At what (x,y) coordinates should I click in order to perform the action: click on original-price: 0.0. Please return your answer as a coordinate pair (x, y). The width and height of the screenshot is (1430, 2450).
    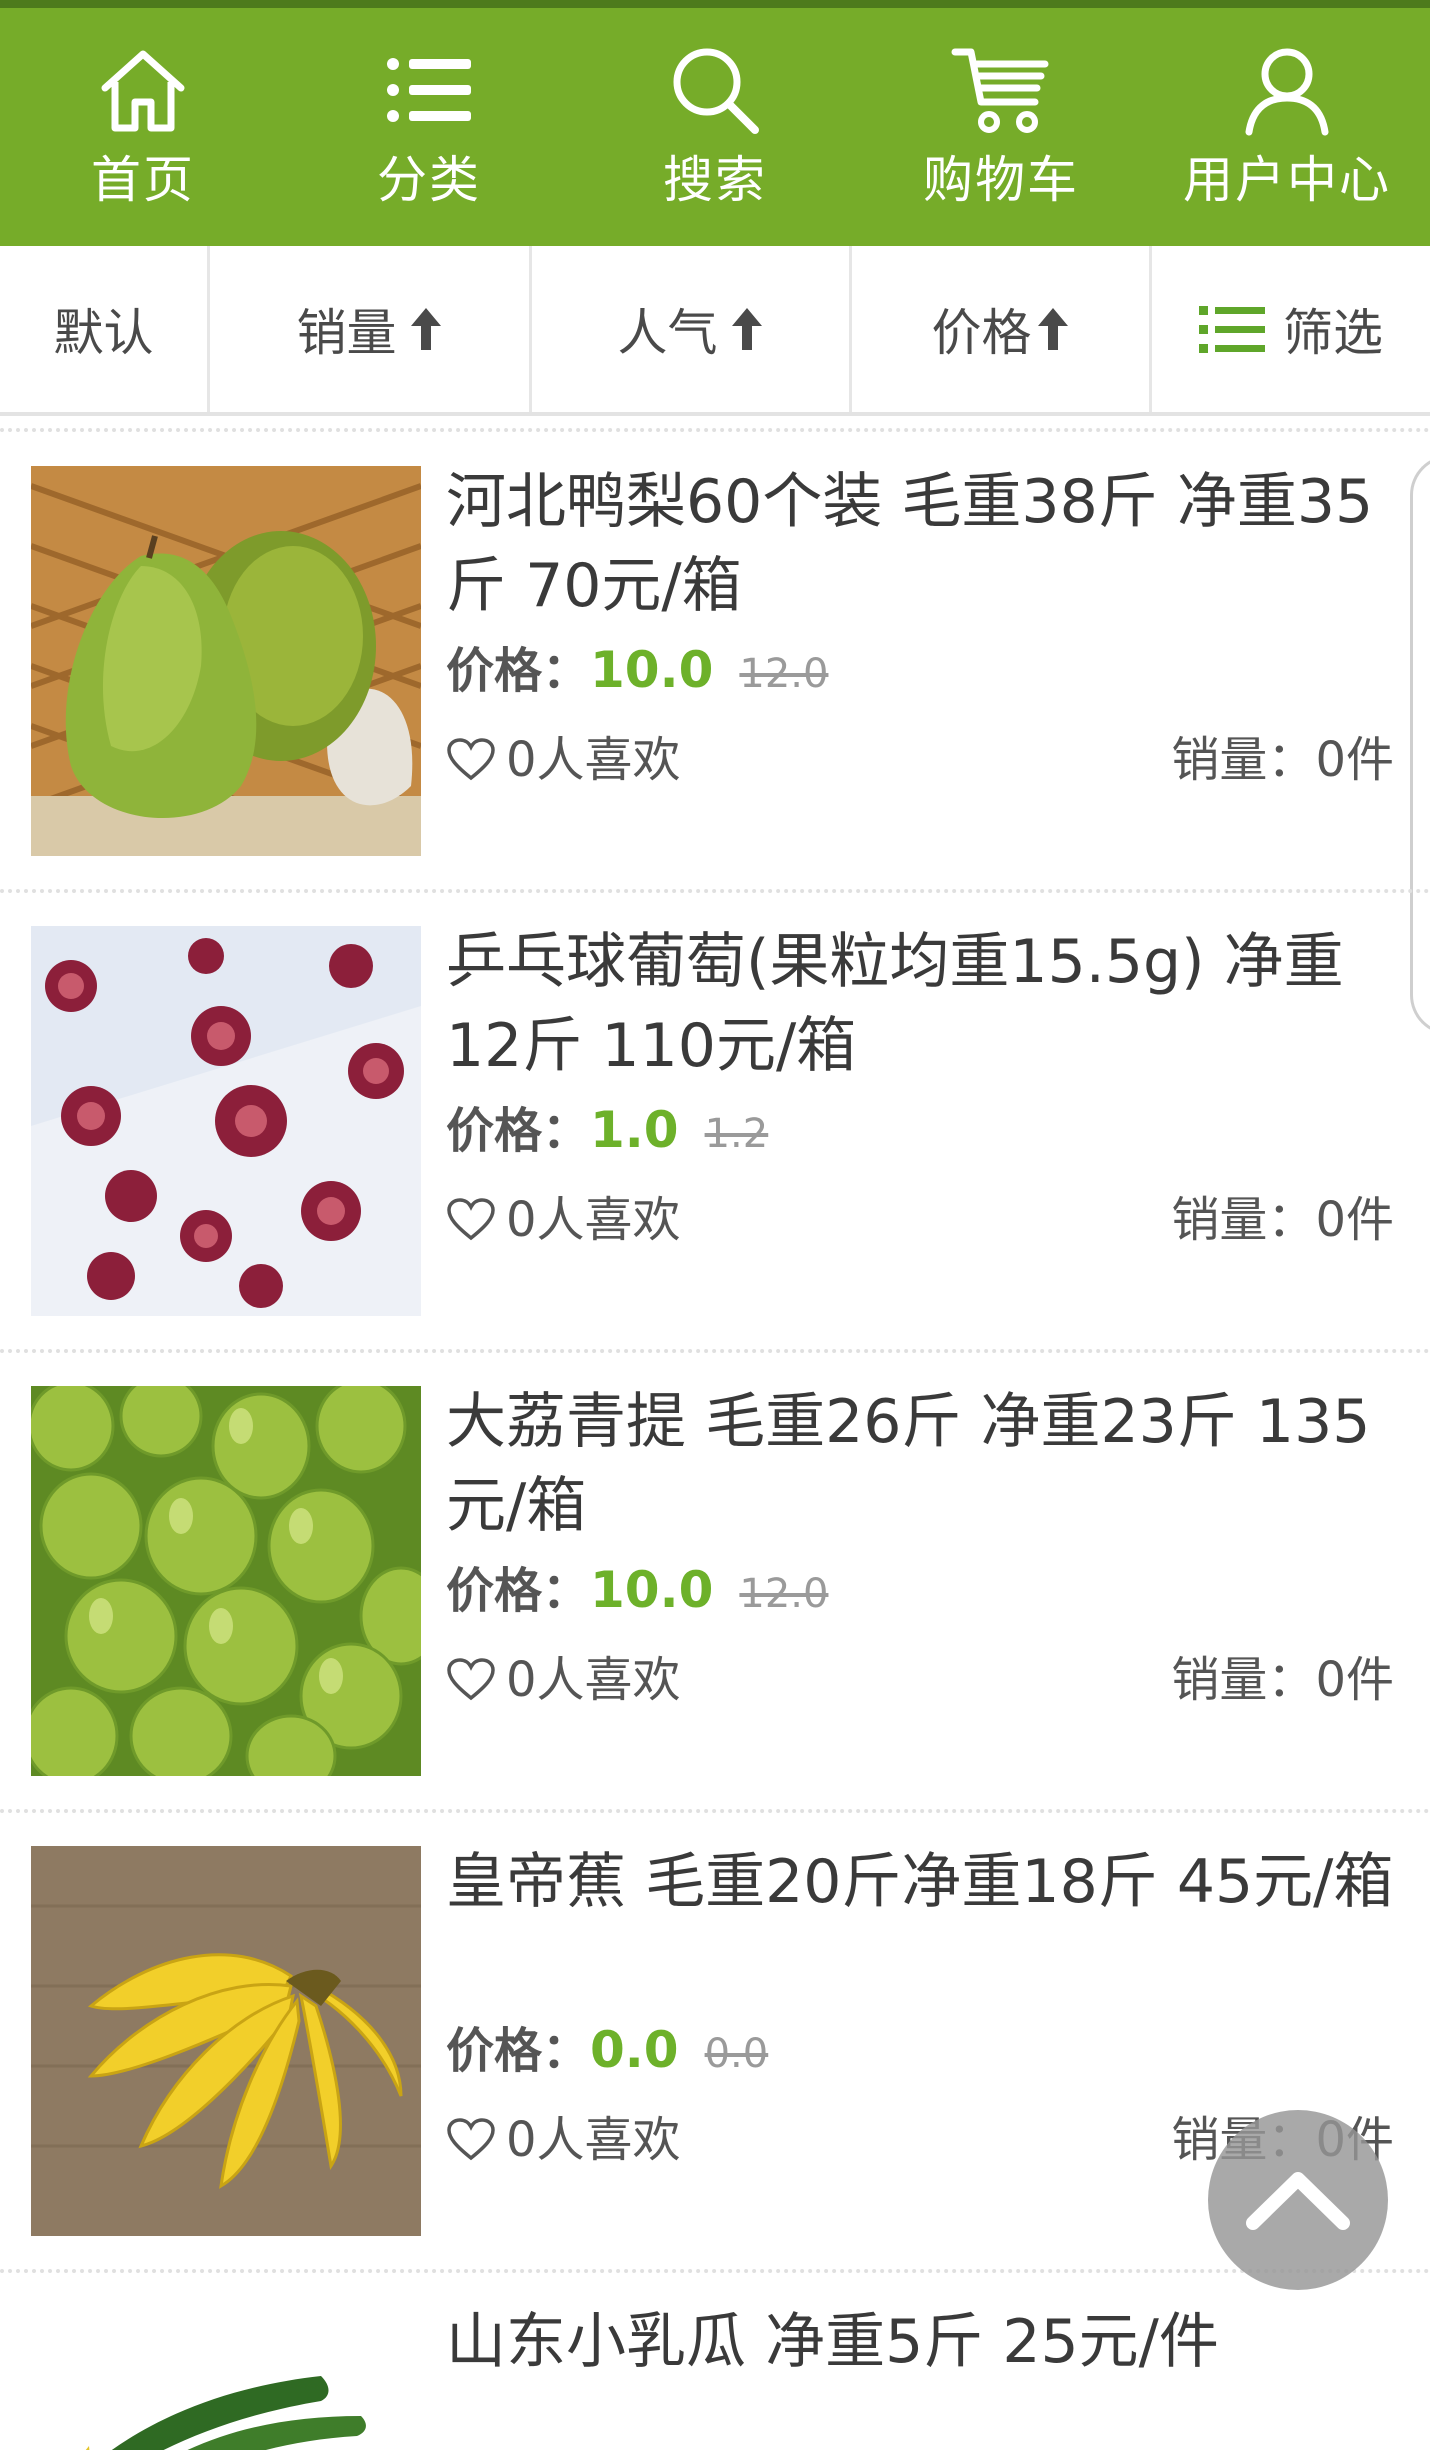
    Looking at the image, I should click on (736, 2054).